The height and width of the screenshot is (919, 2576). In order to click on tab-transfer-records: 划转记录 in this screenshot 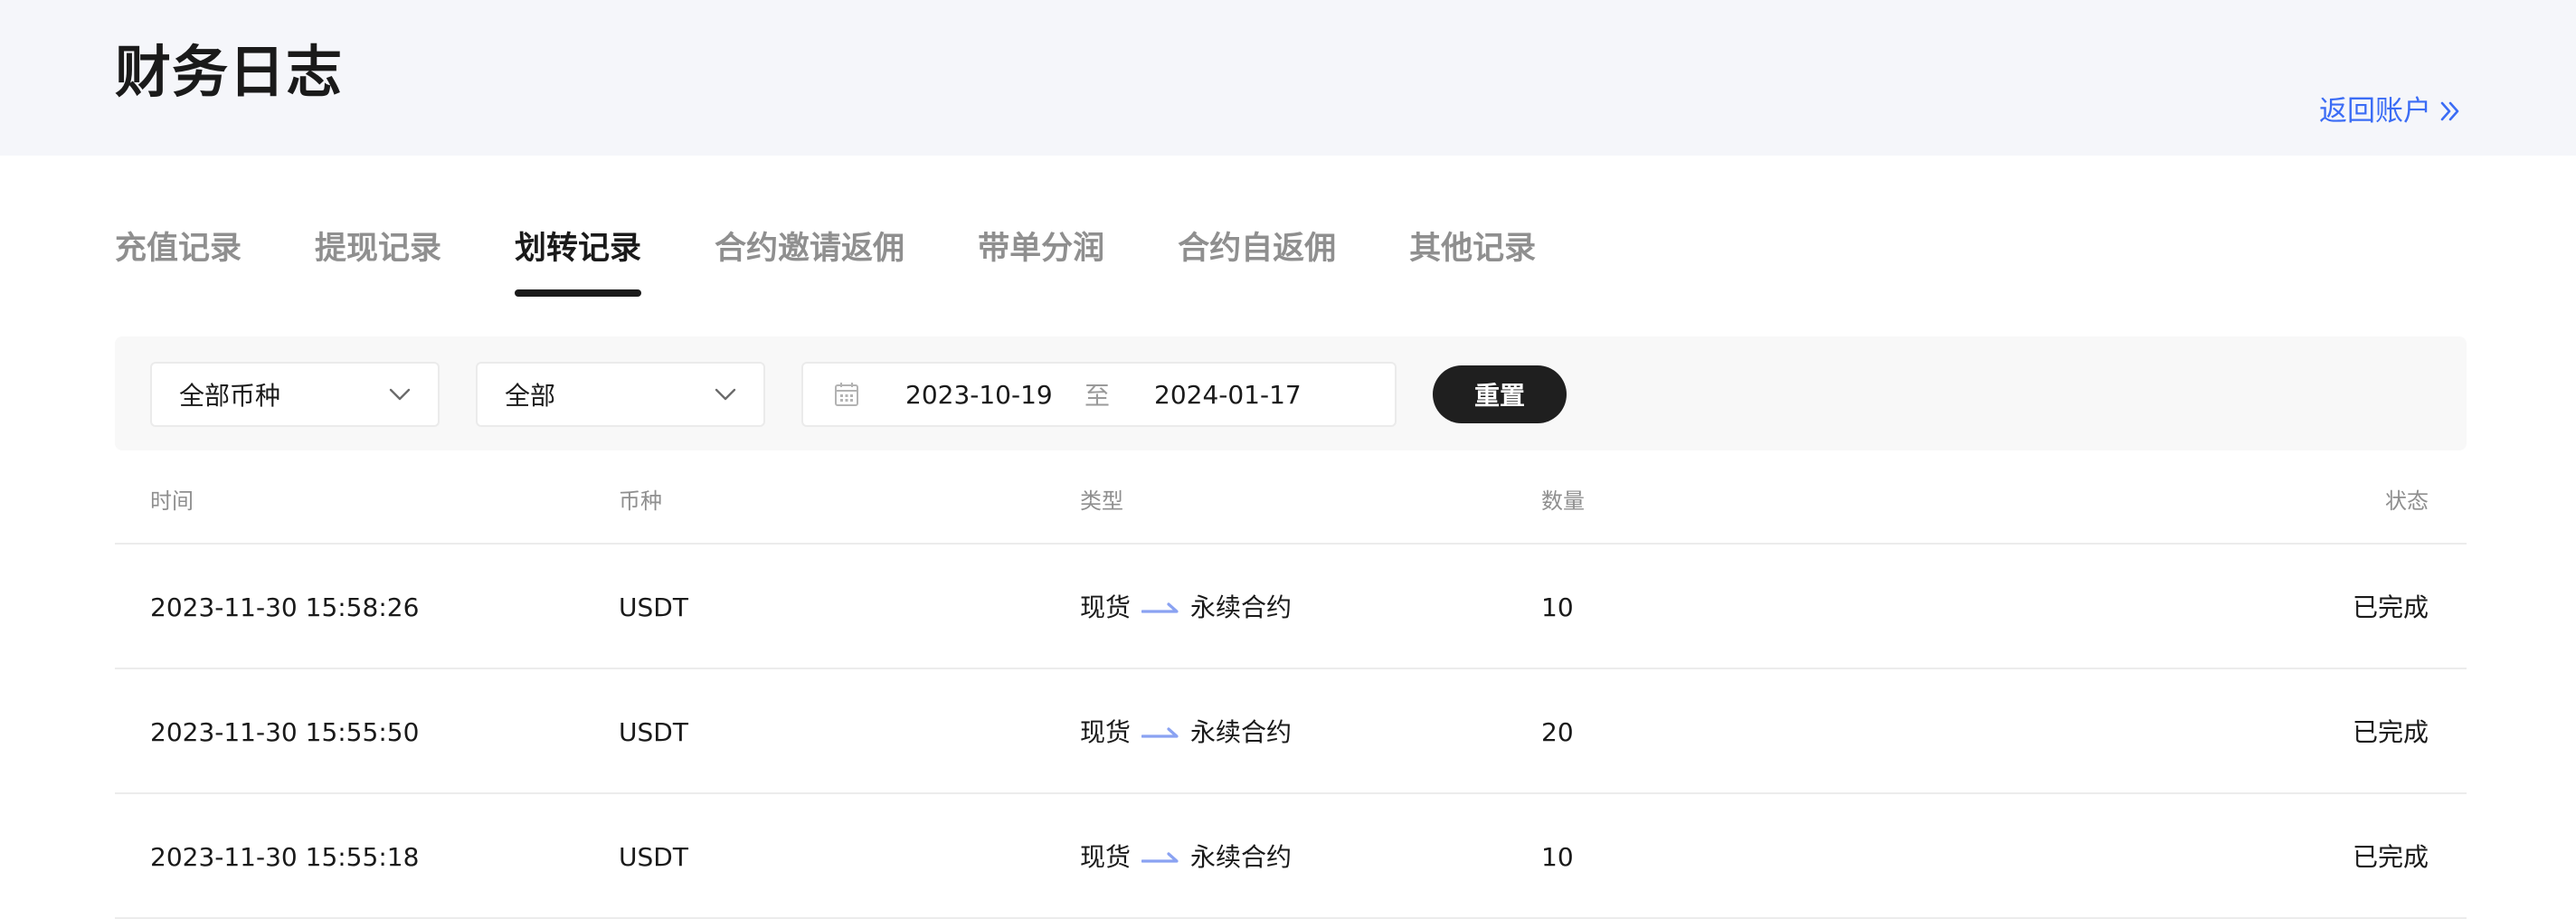, I will do `click(578, 257)`.